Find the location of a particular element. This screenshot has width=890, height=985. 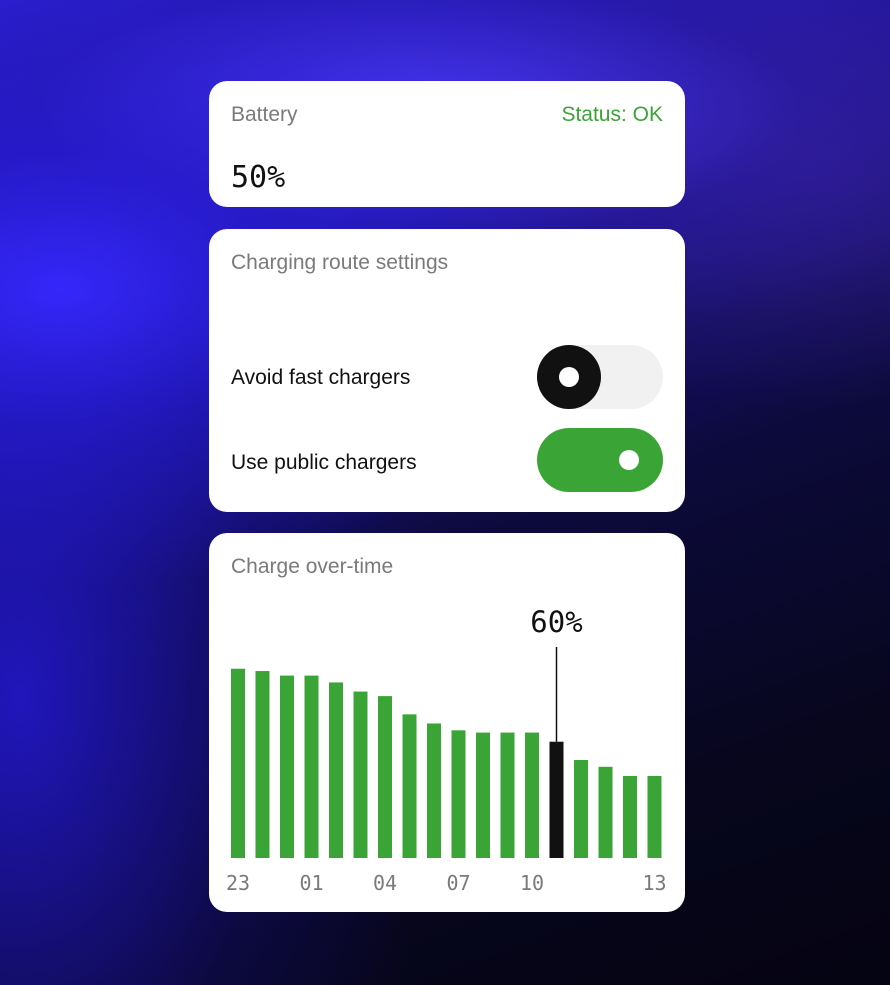

highlight-value-label: 60% is located at coordinates (556, 622).